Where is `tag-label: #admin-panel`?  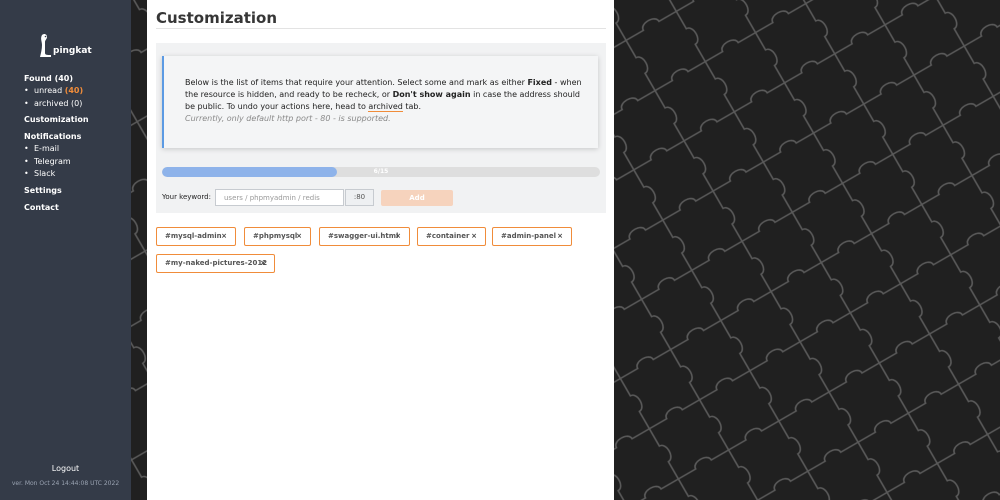
tag-label: #admin-panel is located at coordinates (529, 236).